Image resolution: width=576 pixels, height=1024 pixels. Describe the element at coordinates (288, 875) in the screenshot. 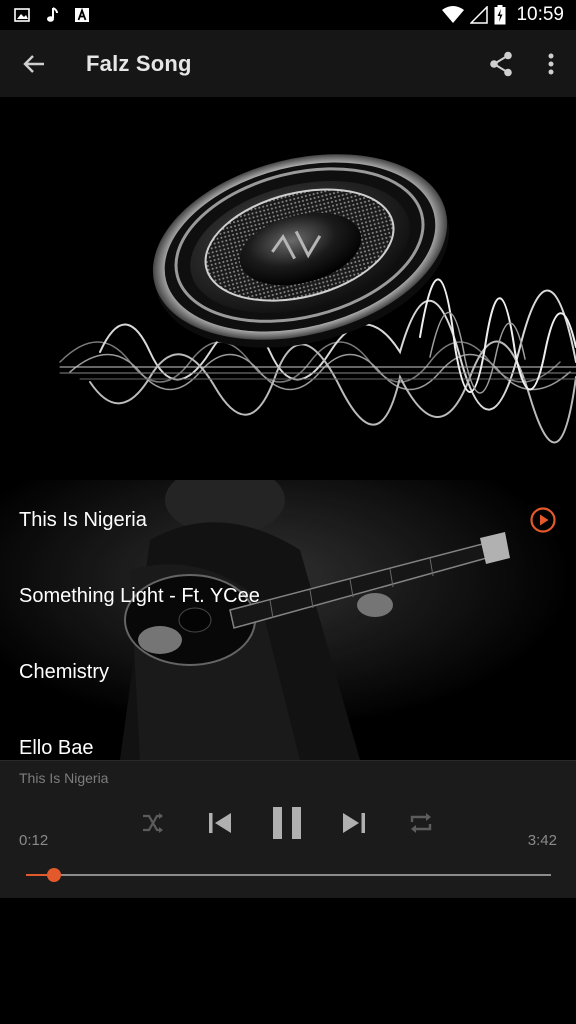

I see `seek-bar` at that location.